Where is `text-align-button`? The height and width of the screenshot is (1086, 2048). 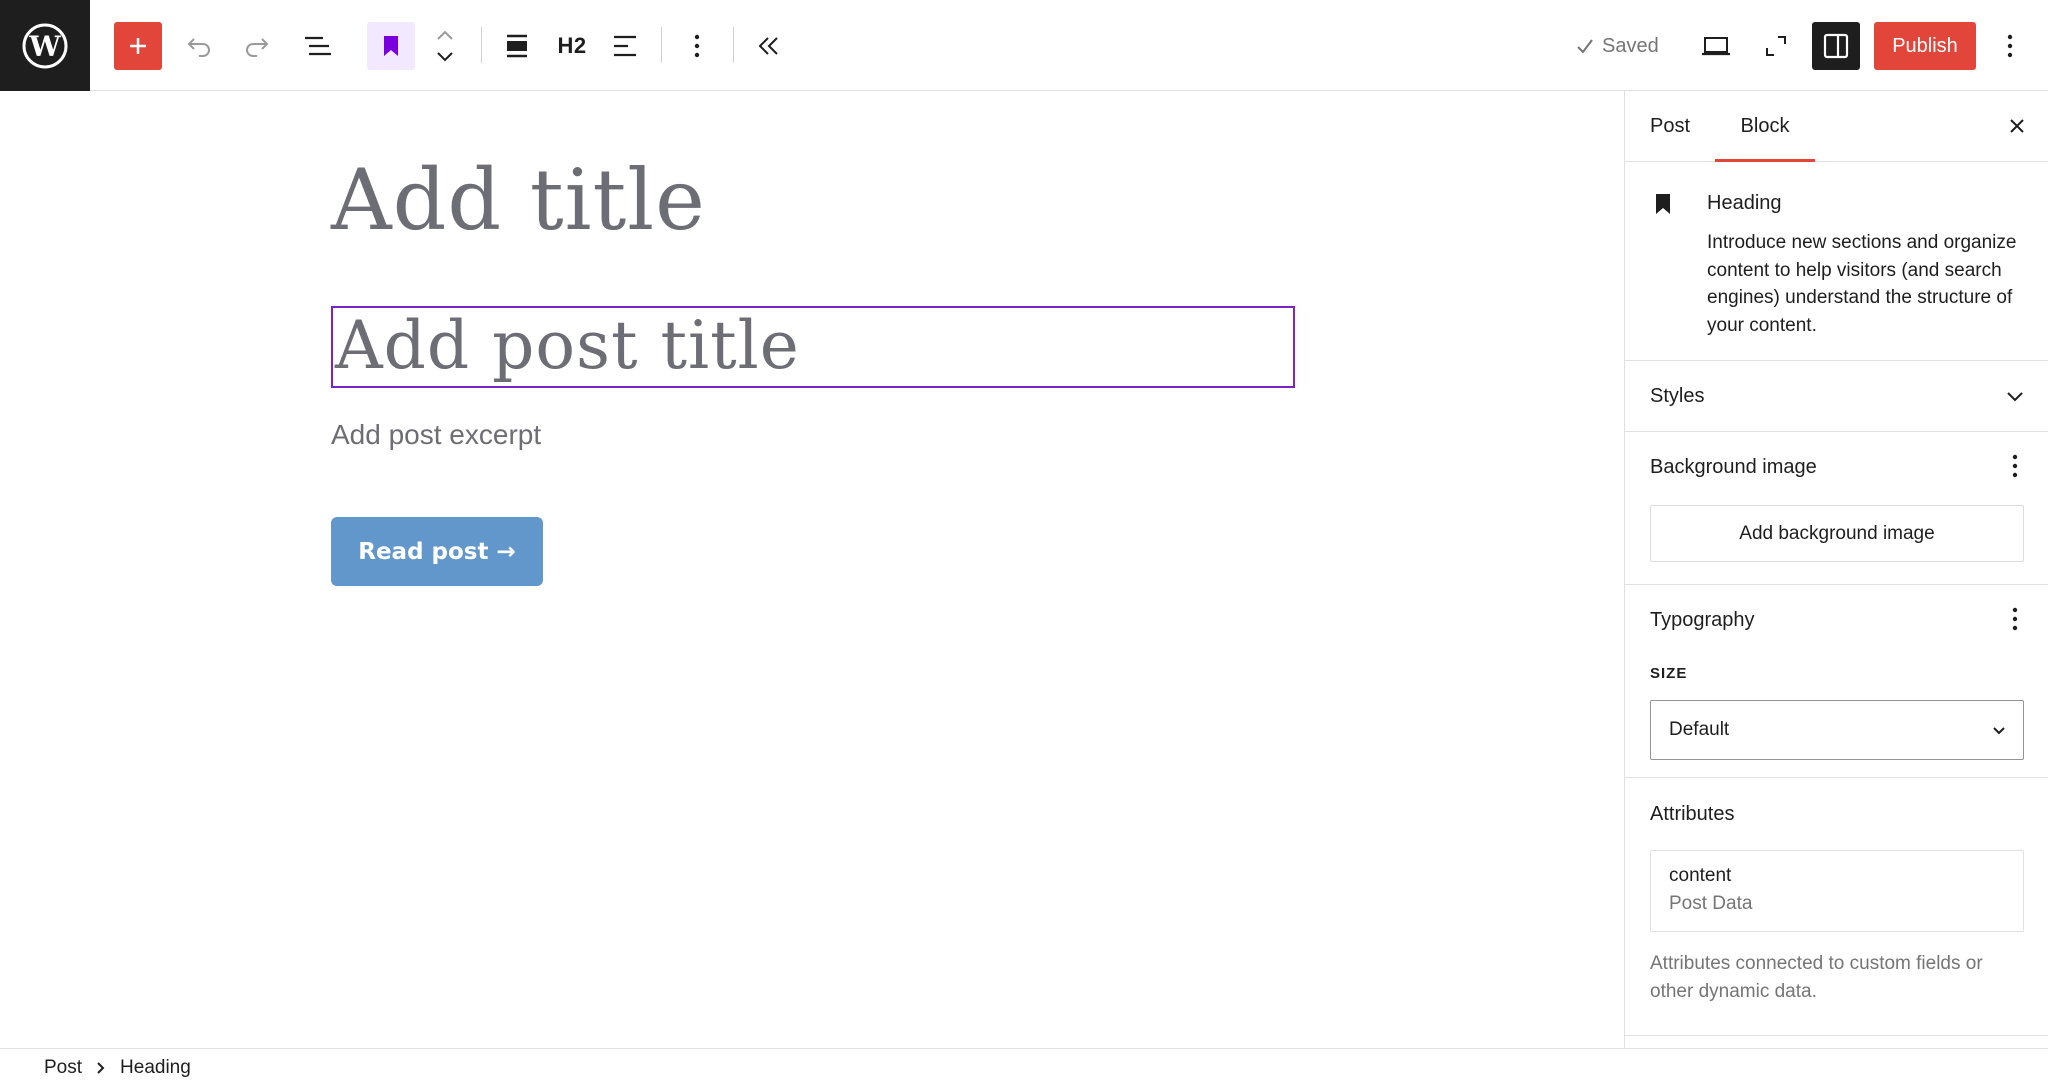 text-align-button is located at coordinates (625, 46).